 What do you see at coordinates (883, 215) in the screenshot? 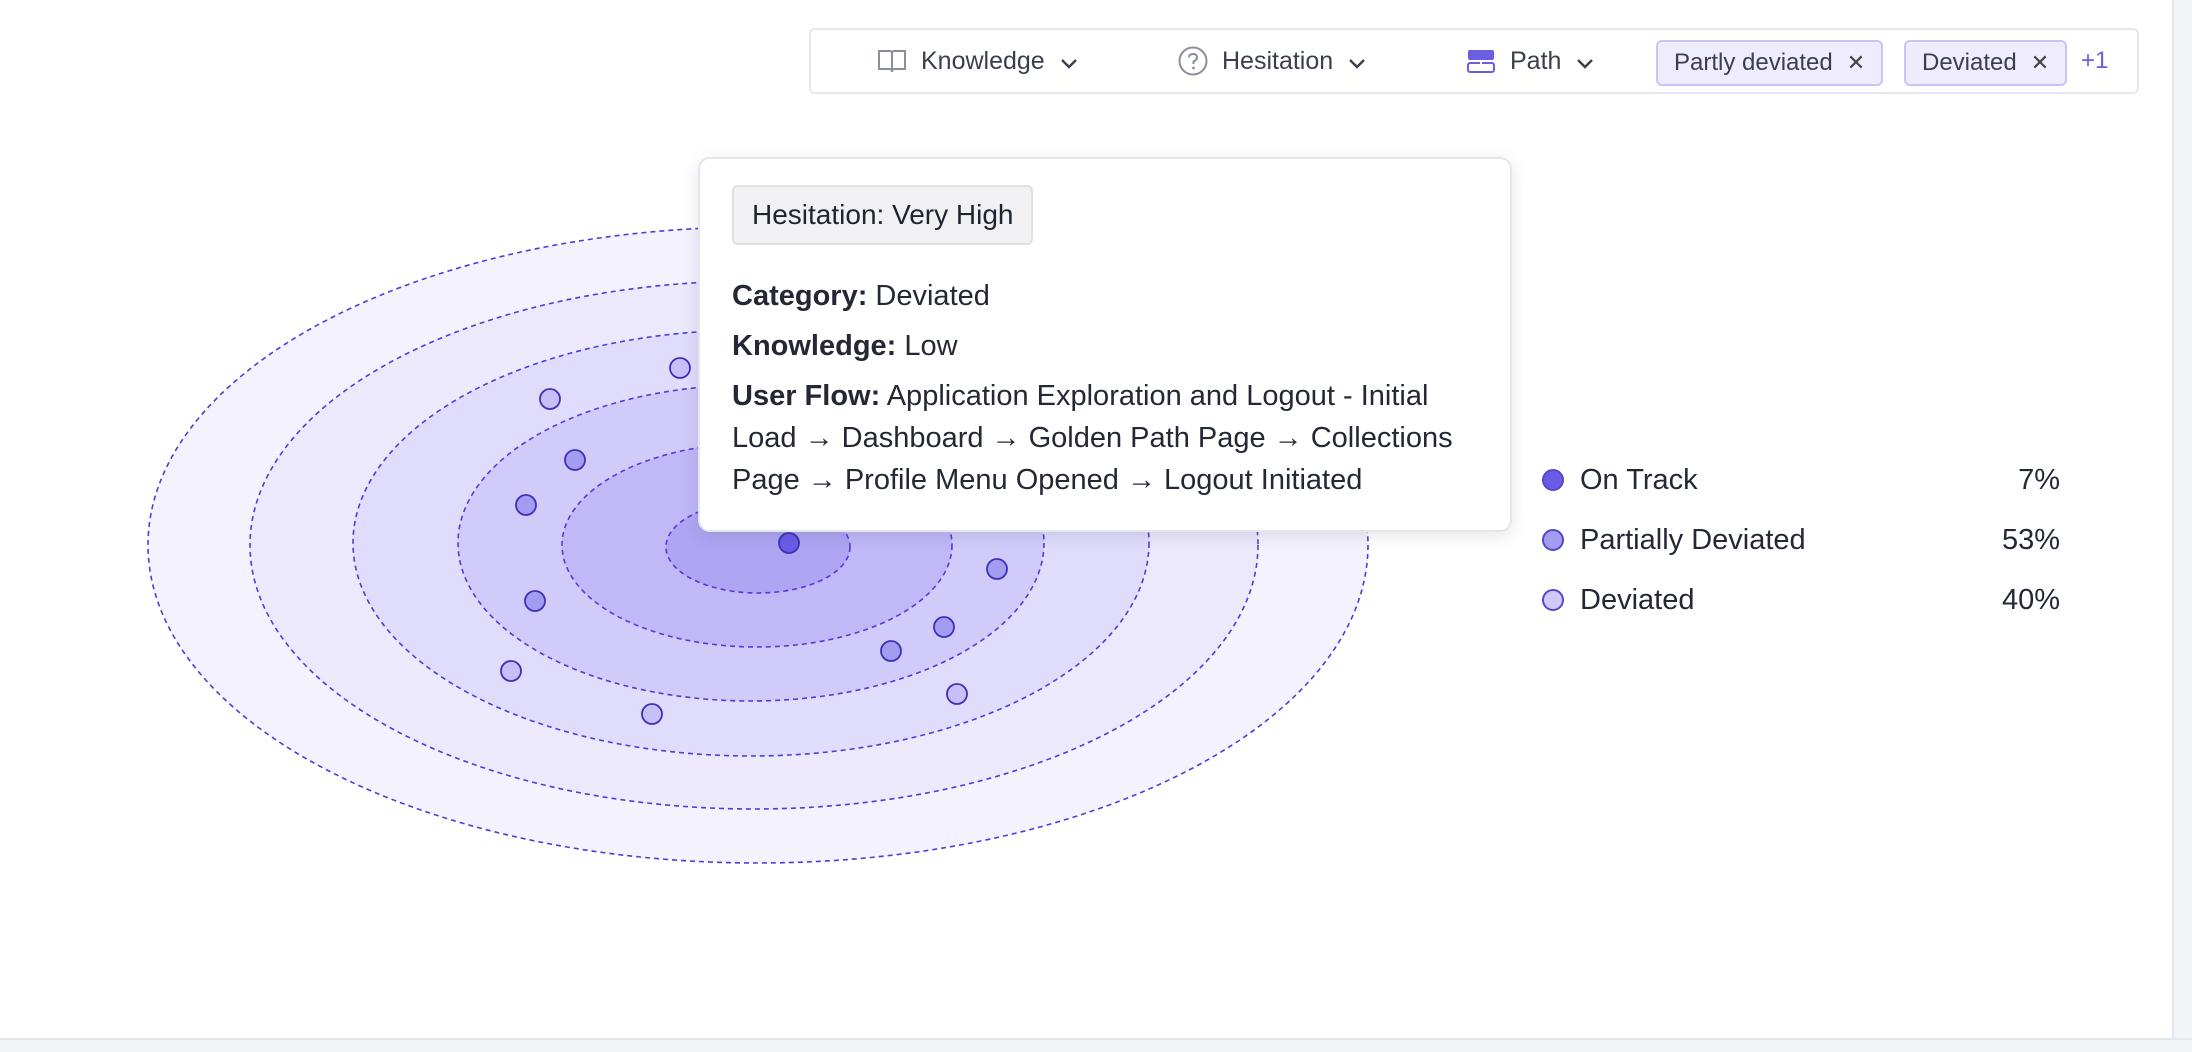
I see `hesitation-badge: Hesitation: Very High` at bounding box center [883, 215].